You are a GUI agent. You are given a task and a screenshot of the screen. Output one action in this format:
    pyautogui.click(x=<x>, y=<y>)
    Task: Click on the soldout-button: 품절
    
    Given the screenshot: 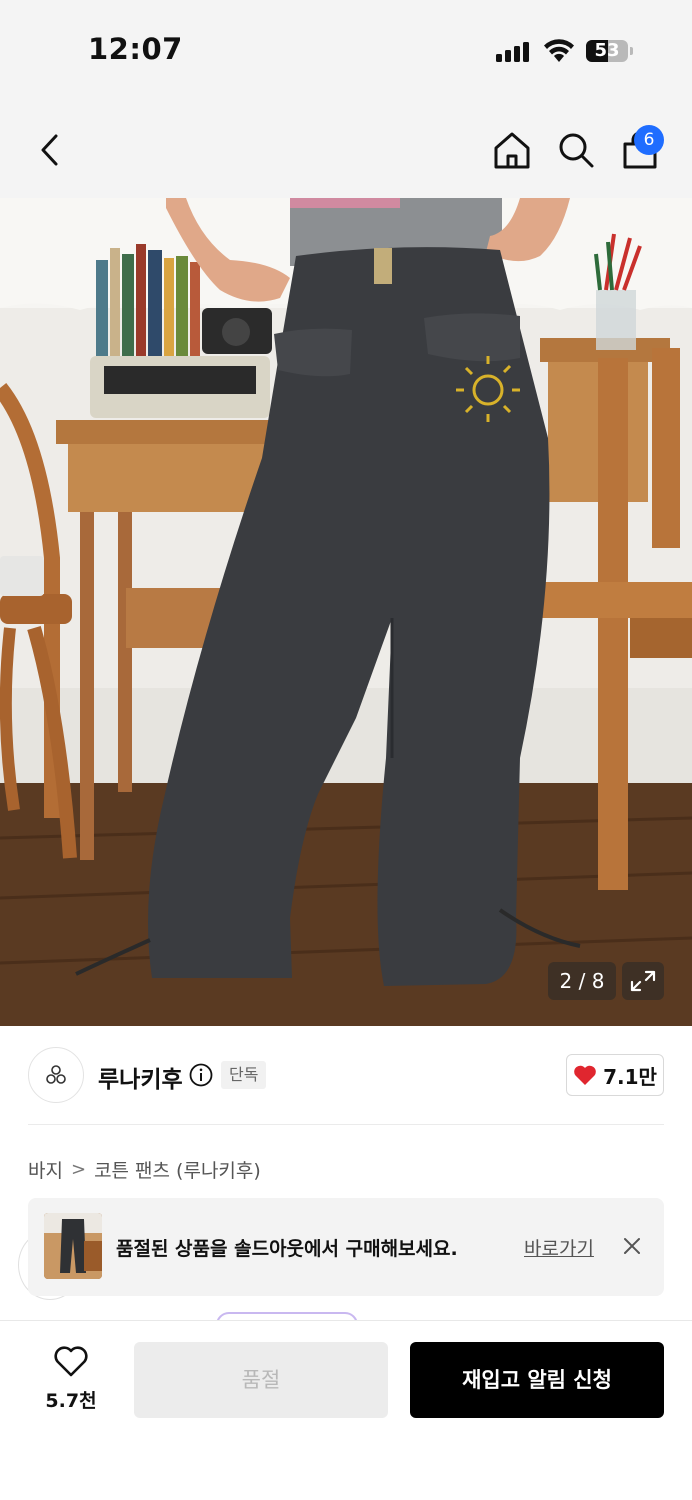 What is the action you would take?
    pyautogui.click(x=261, y=1380)
    